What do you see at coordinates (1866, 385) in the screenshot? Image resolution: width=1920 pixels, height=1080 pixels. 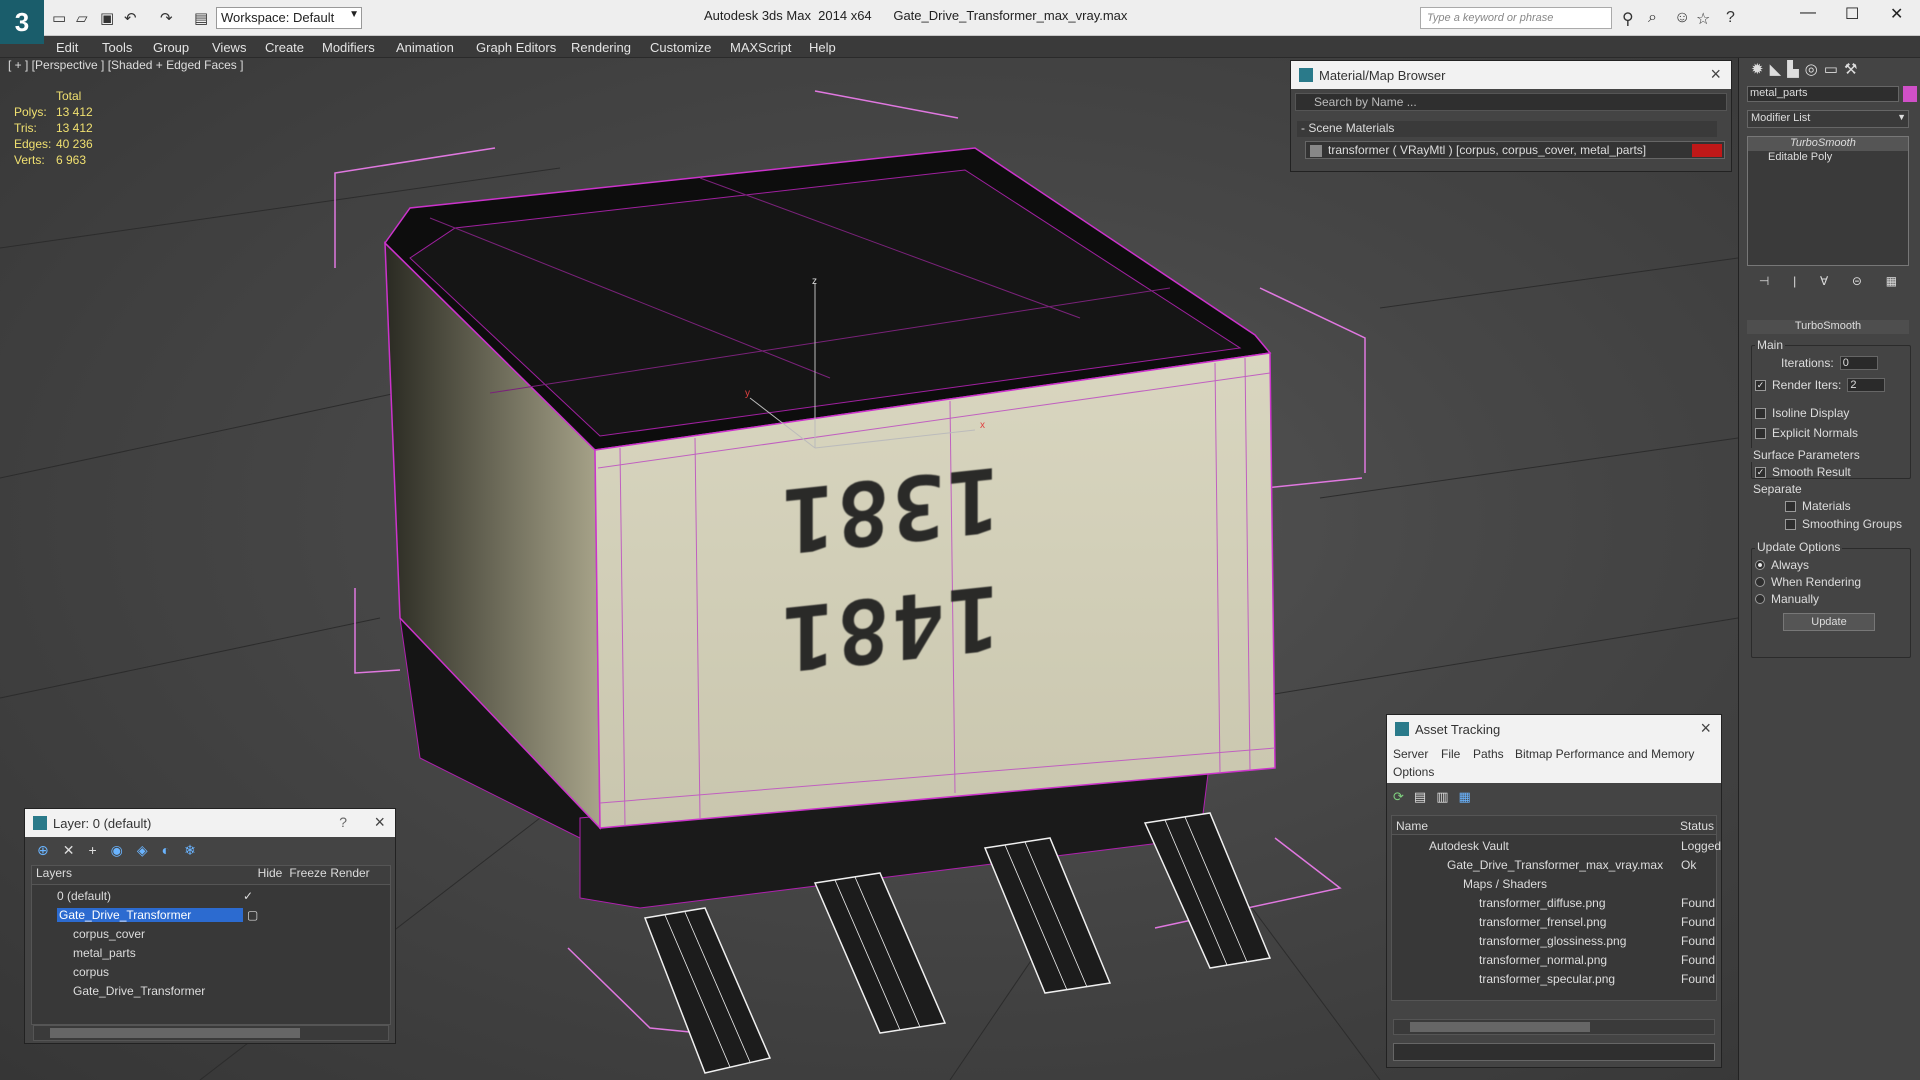 I see `render-iters-spinner: 2` at bounding box center [1866, 385].